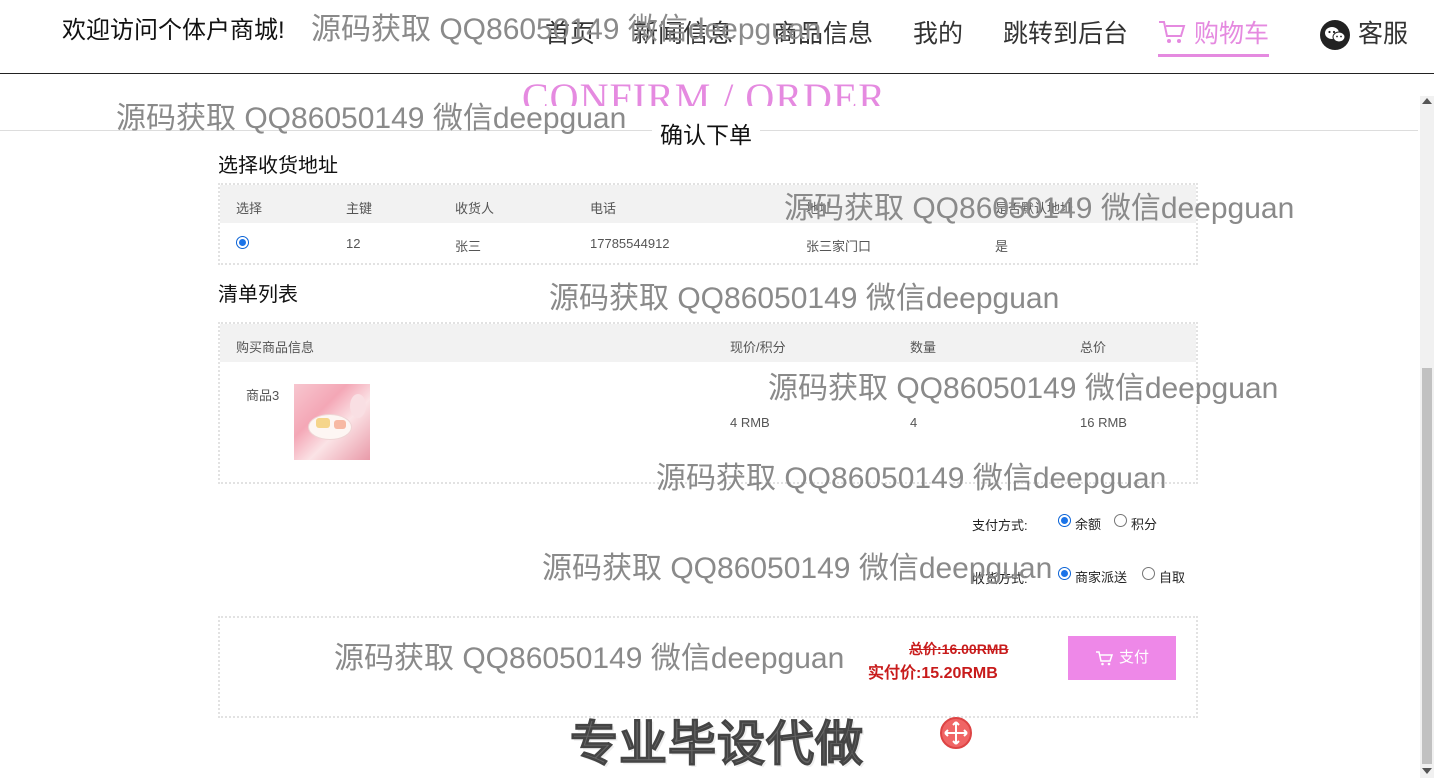 This screenshot has width=1434, height=778. I want to click on col-price: 现价/积分, so click(758, 347).